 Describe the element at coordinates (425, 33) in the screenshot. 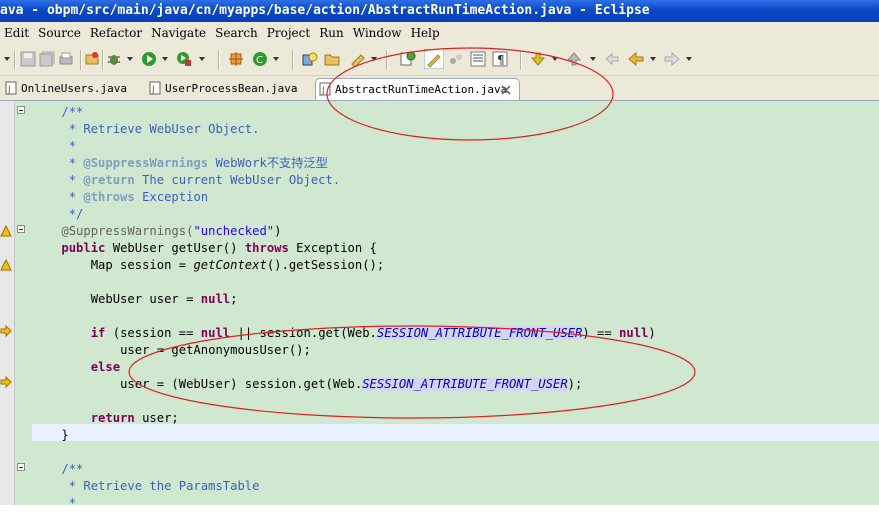

I see `menu-help: Help` at that location.